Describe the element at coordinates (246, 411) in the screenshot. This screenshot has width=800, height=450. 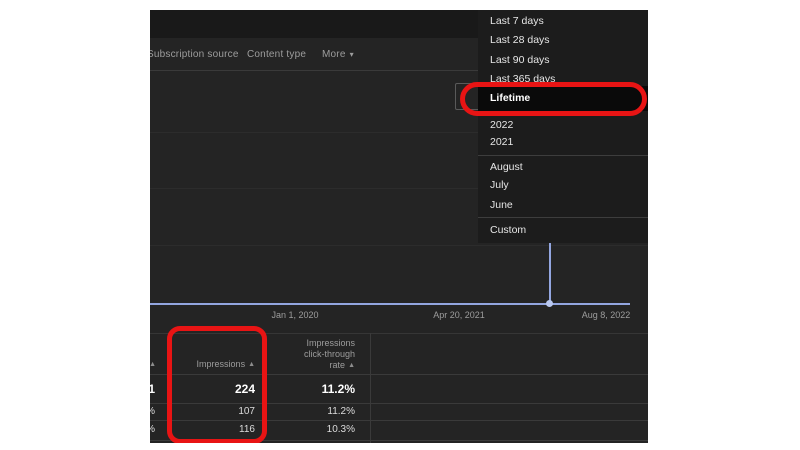
I see `cell-impressions: 107` at that location.